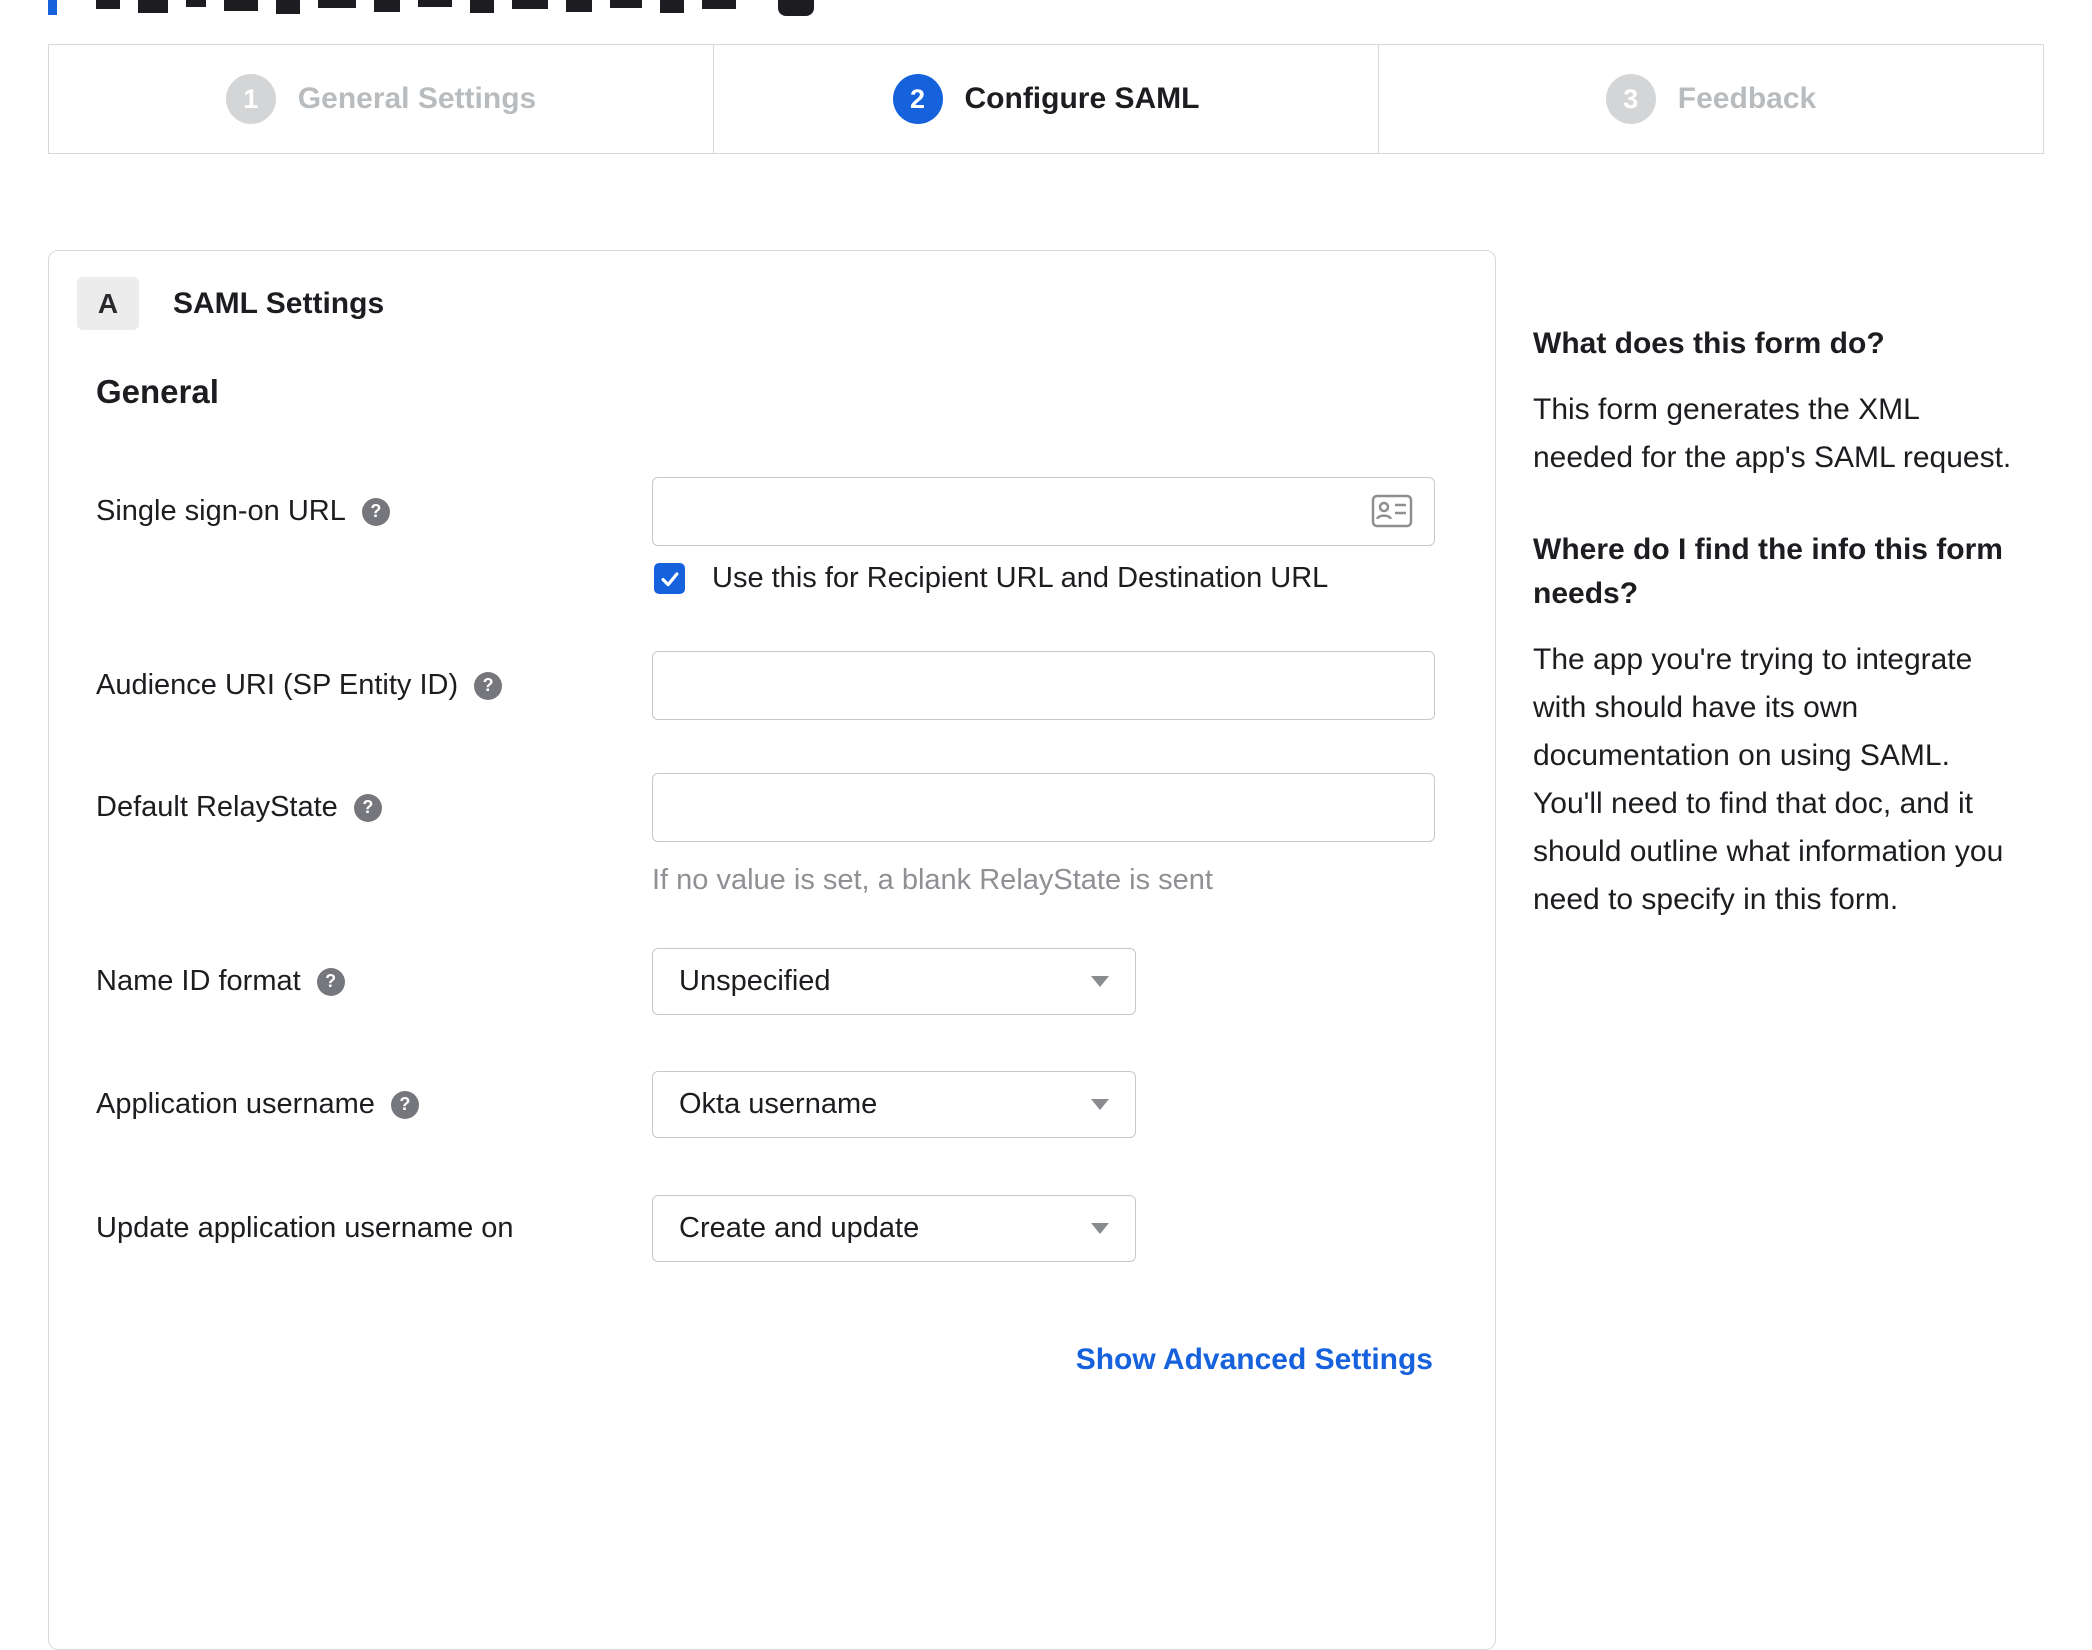 Image resolution: width=2092 pixels, height=1650 pixels. I want to click on name-id-format-select: Unspecified, so click(894, 981).